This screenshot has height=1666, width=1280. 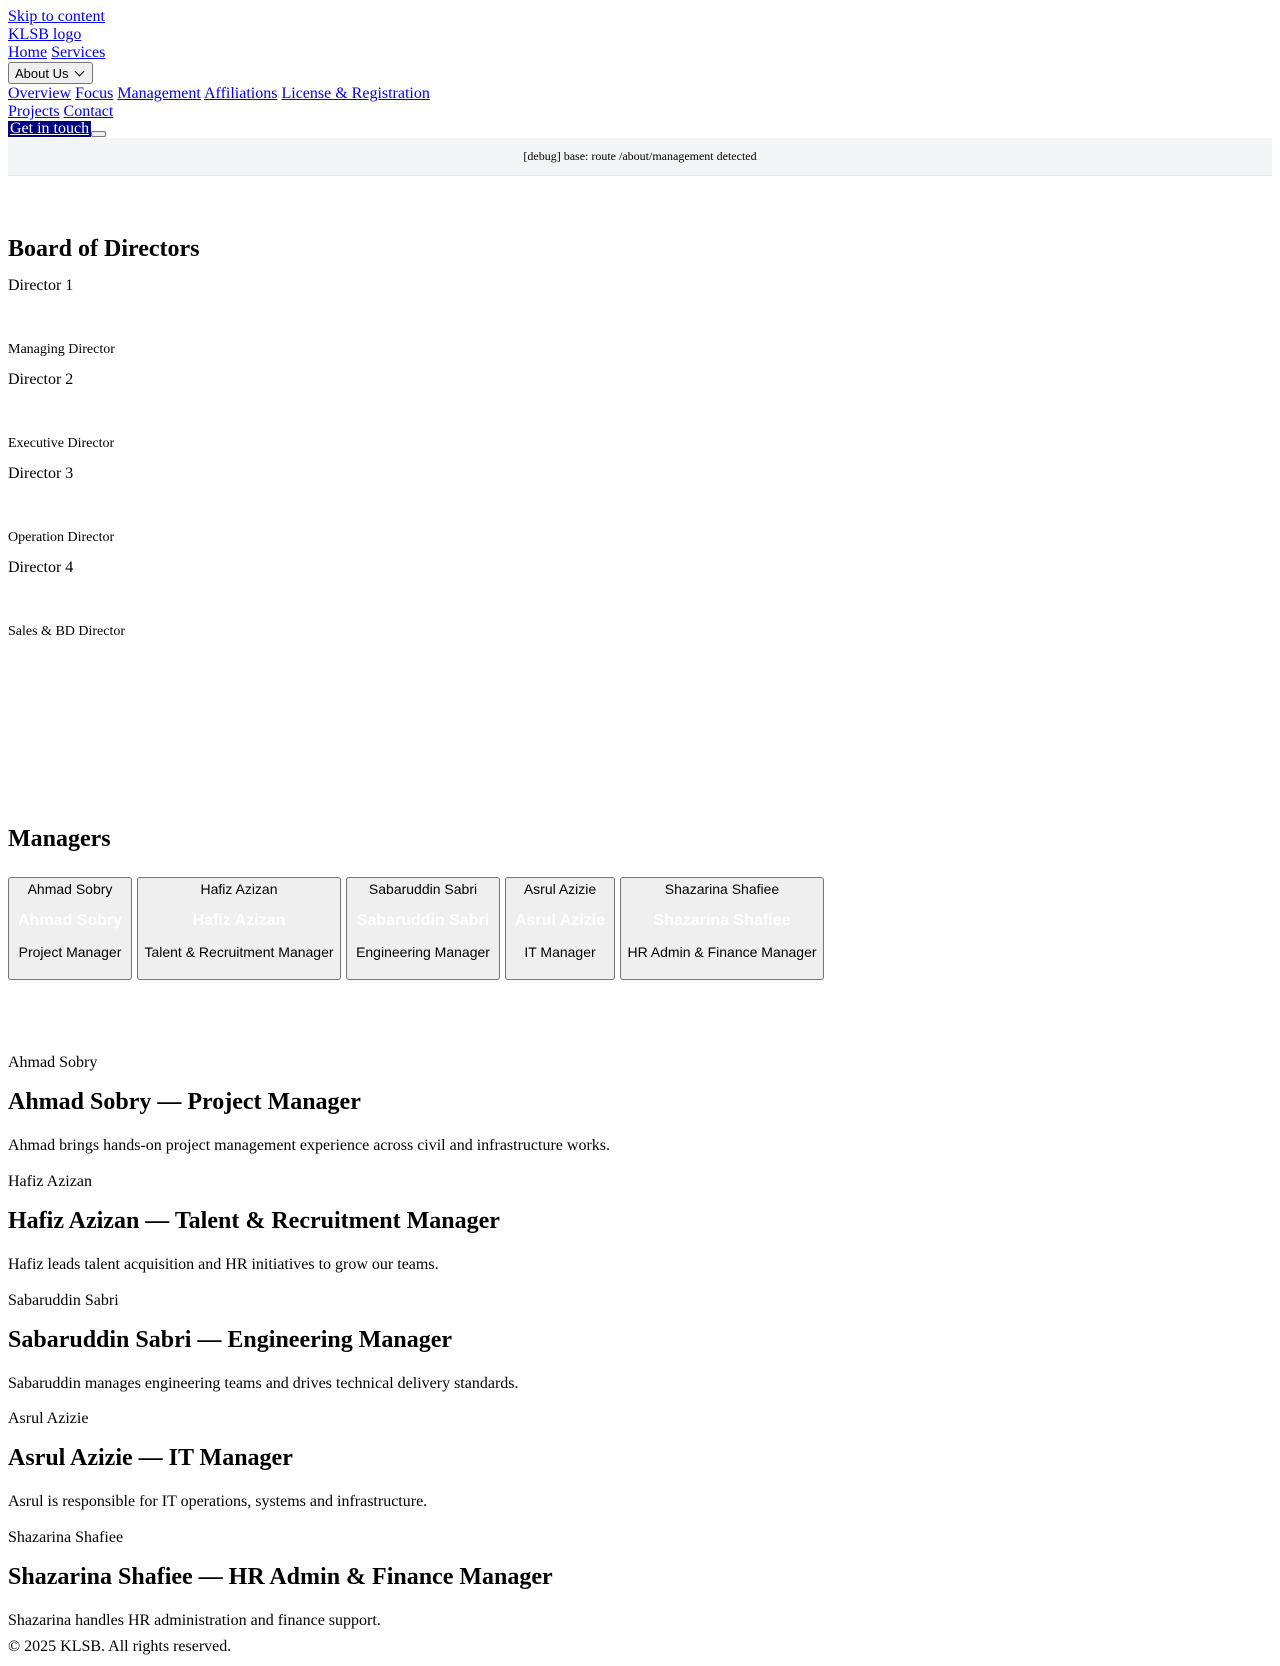 I want to click on secondary-nav: Projects Contact, so click(x=60, y=112).